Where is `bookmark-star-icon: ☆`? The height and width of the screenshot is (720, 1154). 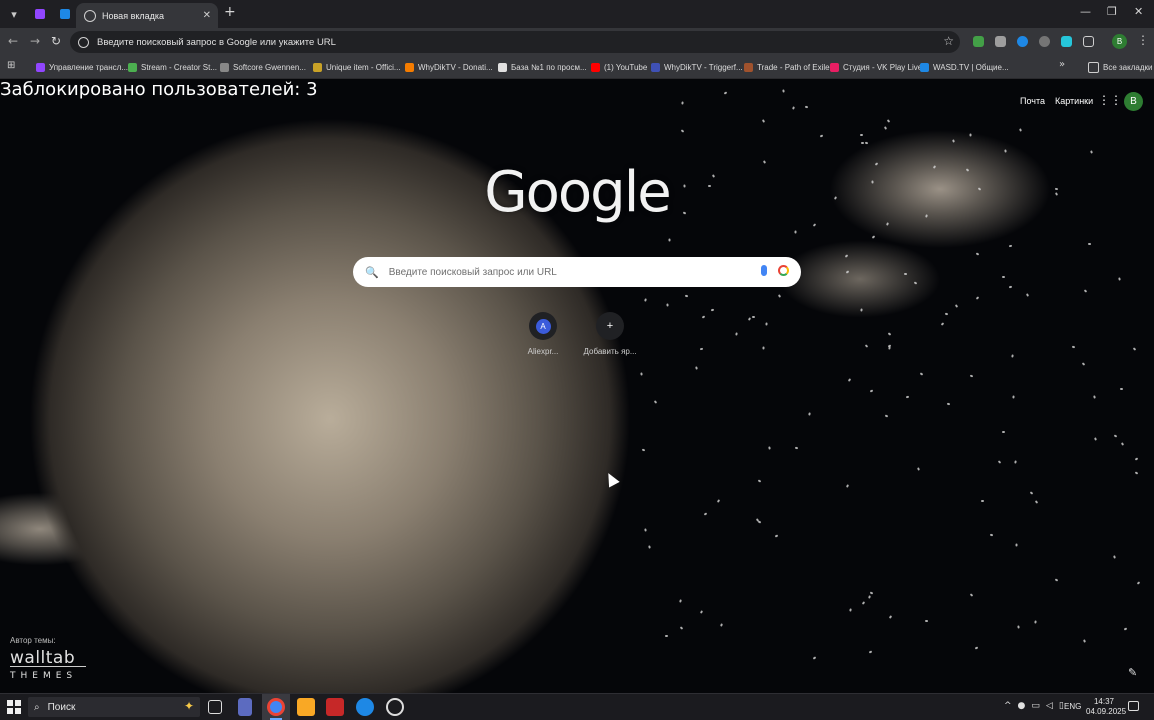
bookmark-star-icon: ☆ is located at coordinates (948, 41).